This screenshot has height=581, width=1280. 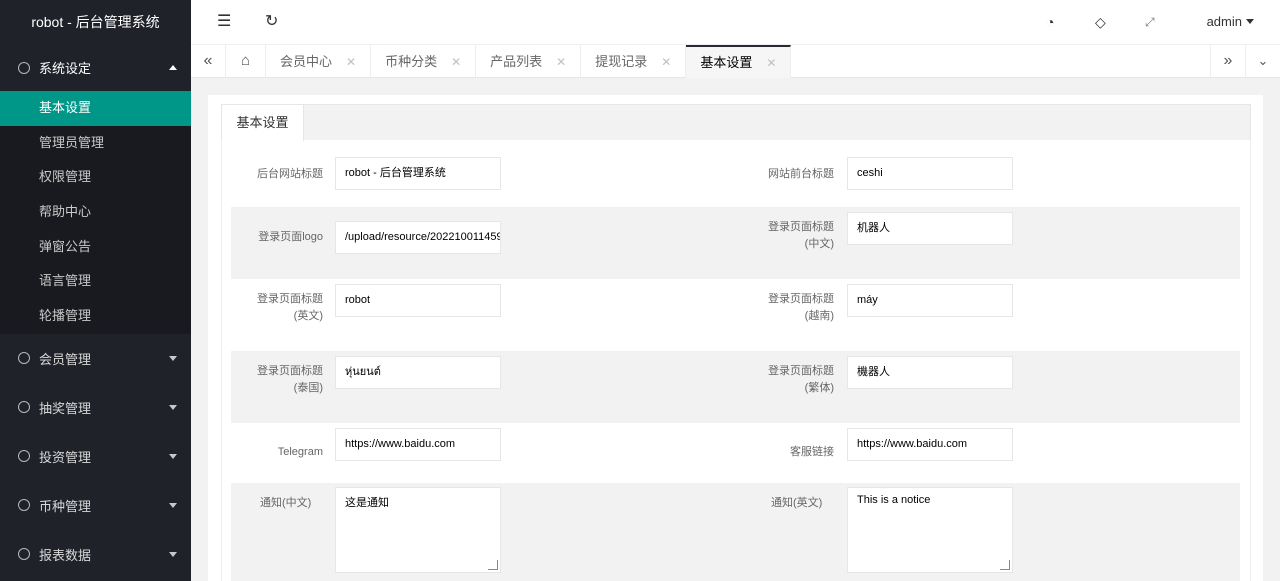 I want to click on sidebar-group-label: 会员管理, so click(x=65, y=359).